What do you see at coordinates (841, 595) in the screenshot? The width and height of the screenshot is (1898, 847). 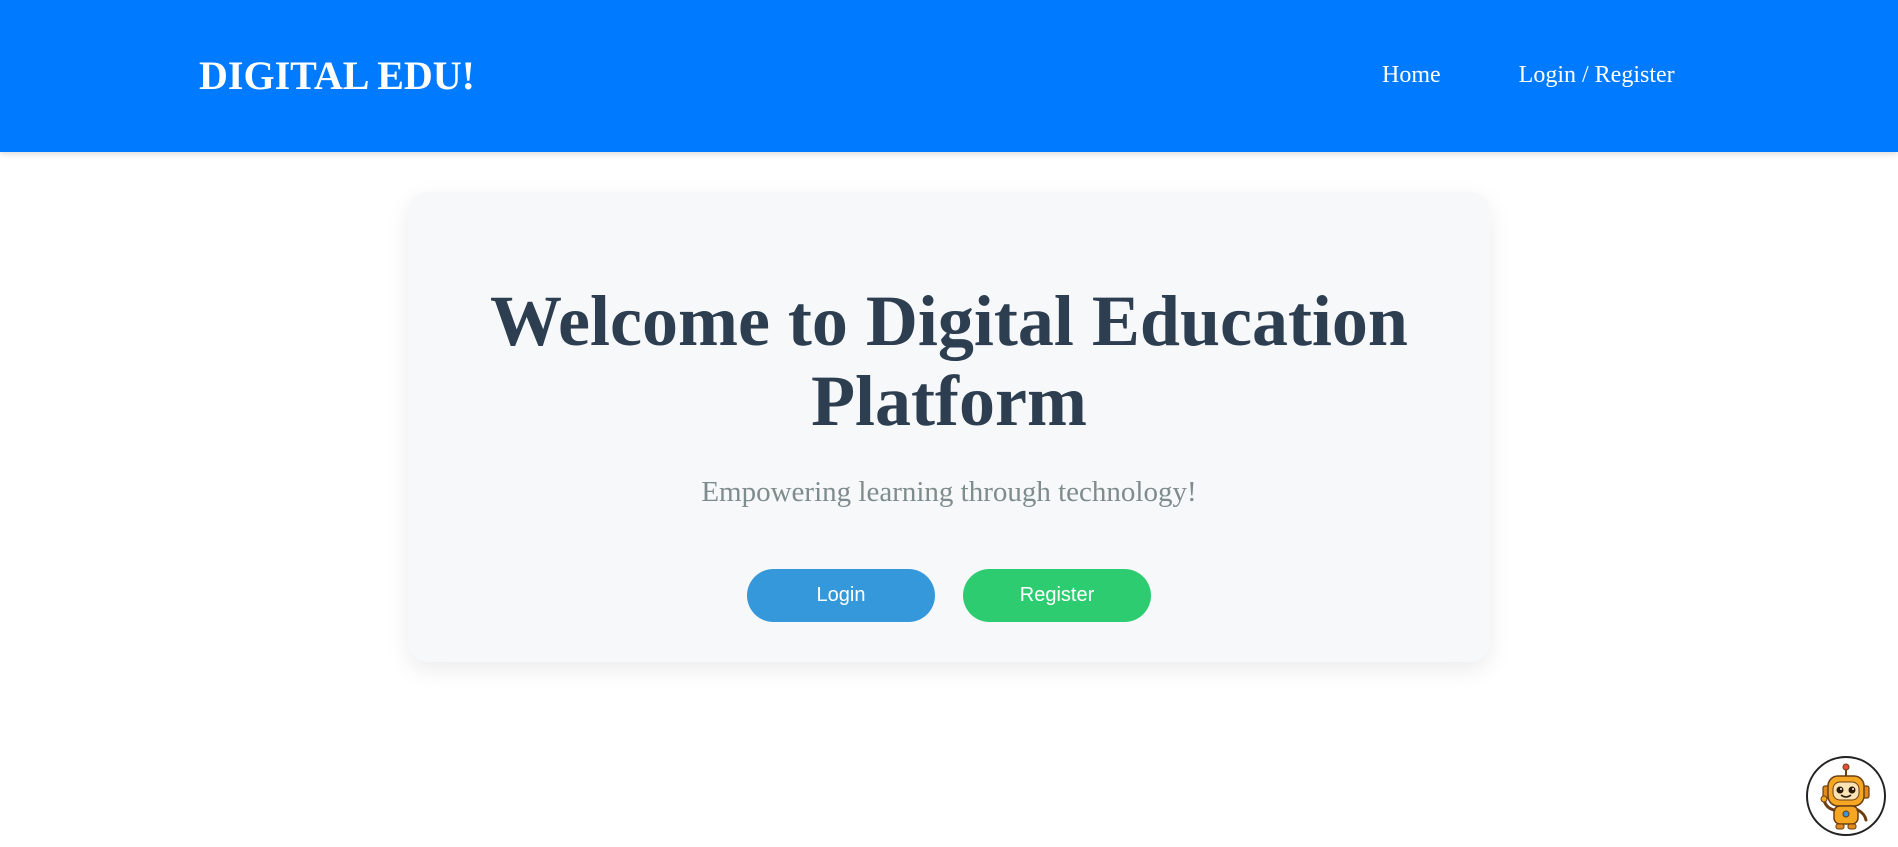 I see `login-button: Login` at bounding box center [841, 595].